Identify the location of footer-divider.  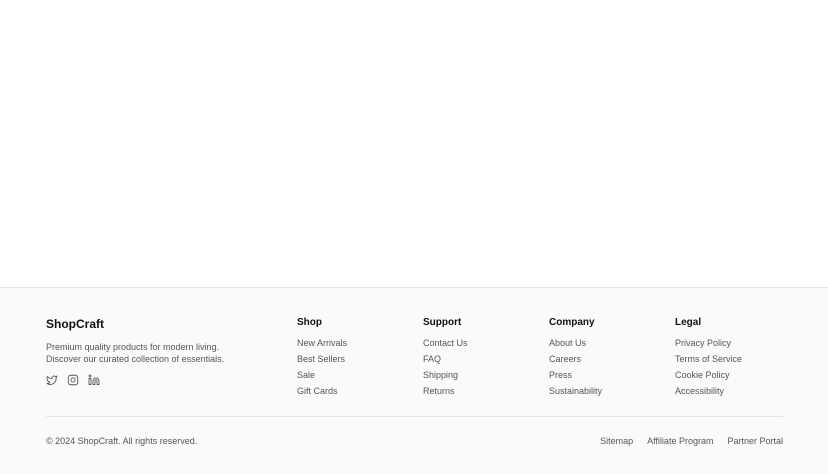
(414, 416).